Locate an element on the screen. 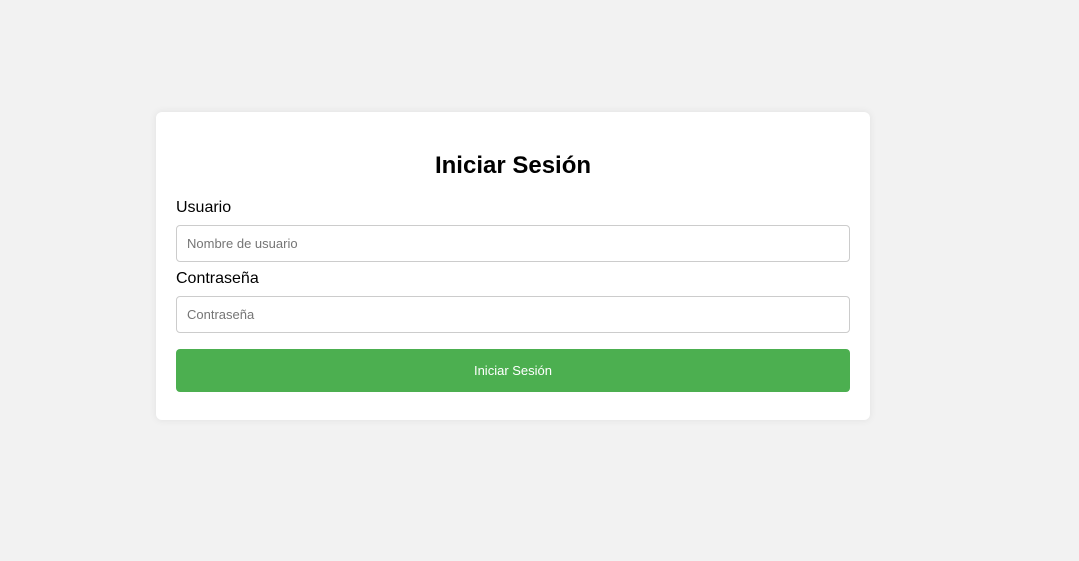 The width and height of the screenshot is (1079, 561). login-button: Iniciar Sesión is located at coordinates (513, 370).